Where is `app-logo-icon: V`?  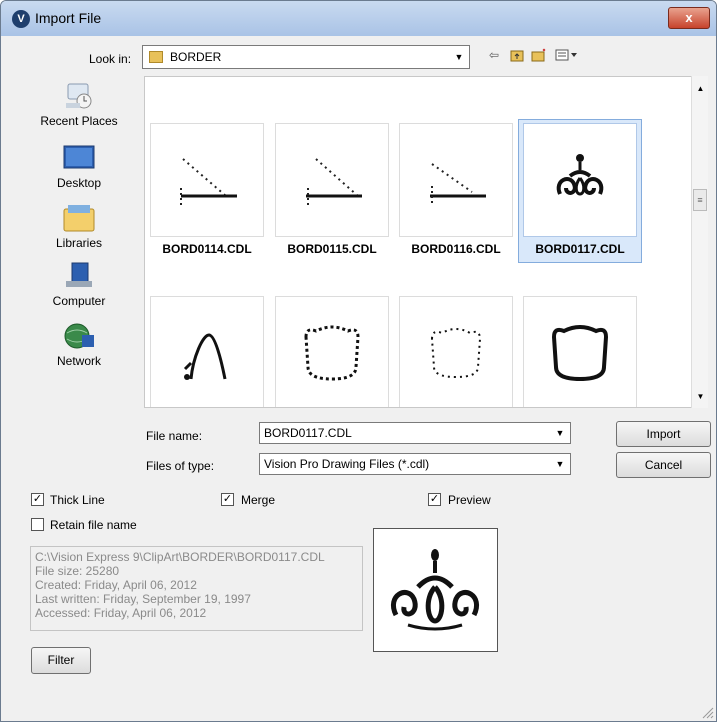 app-logo-icon: V is located at coordinates (21, 19).